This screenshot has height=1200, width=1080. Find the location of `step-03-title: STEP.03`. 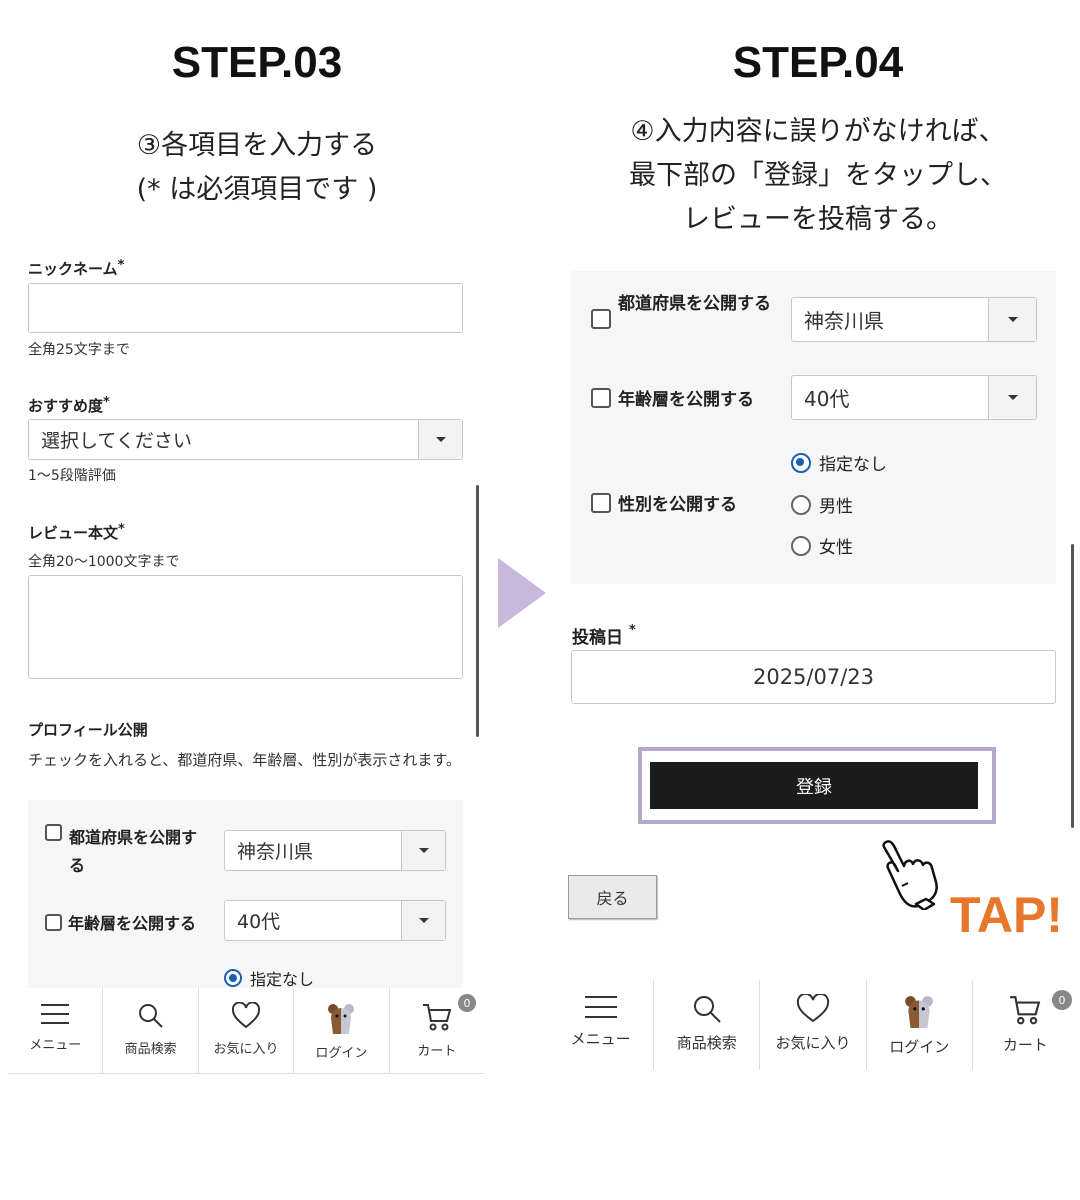

step-03-title: STEP.03 is located at coordinates (257, 62).